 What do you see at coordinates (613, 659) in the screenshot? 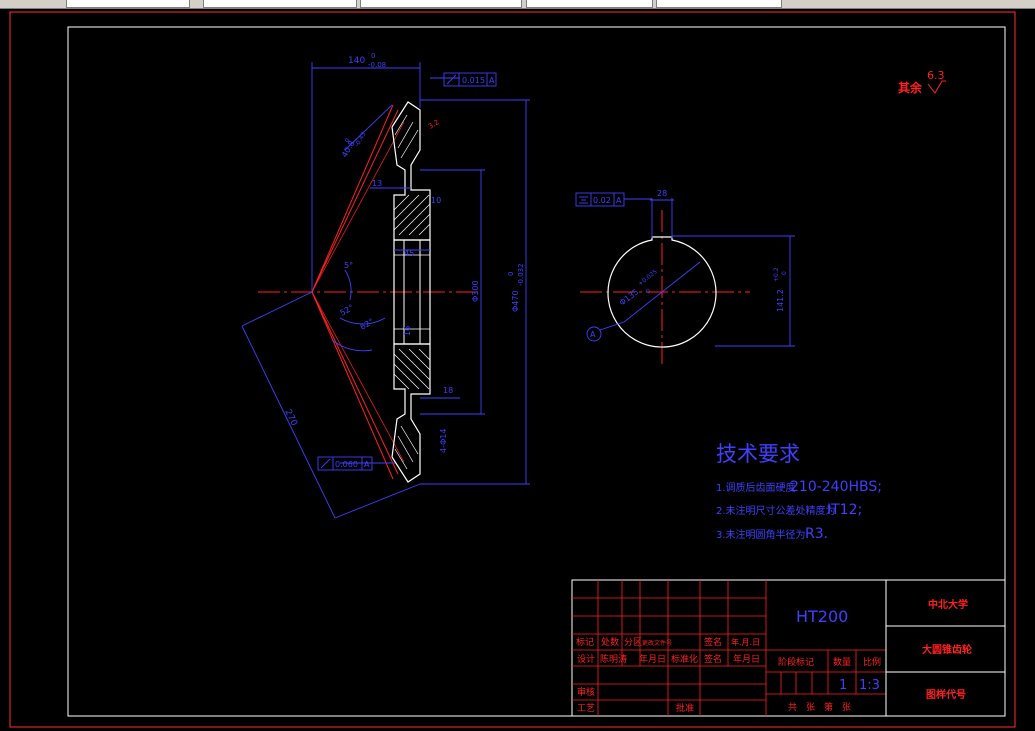
I see `svg-text: 陈明涛` at bounding box center [613, 659].